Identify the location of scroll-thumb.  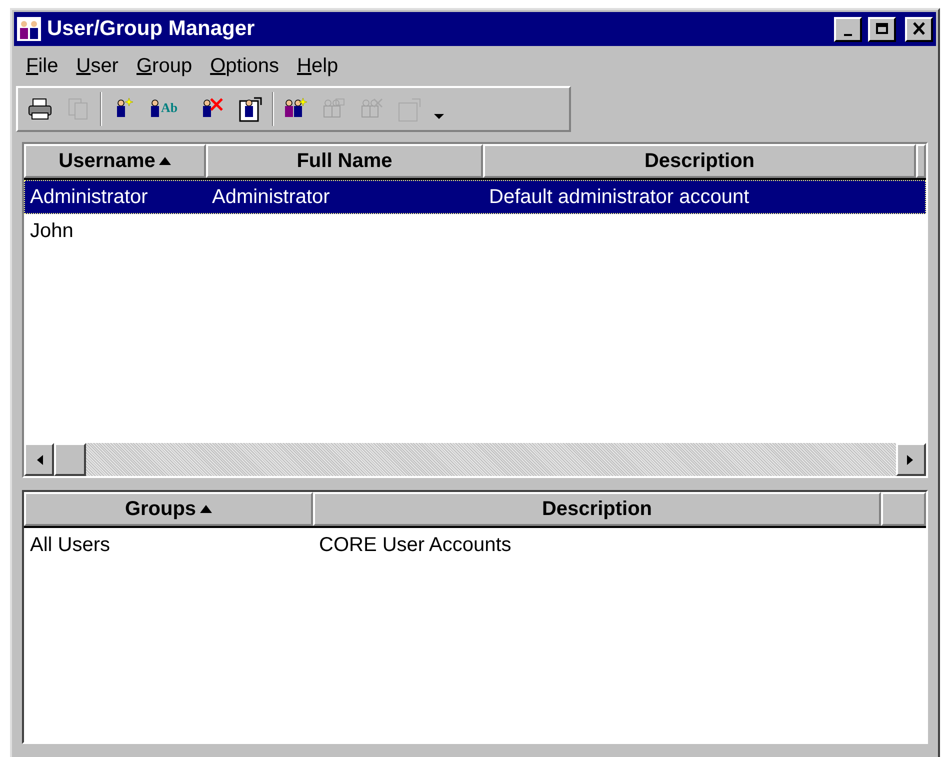
(70, 459).